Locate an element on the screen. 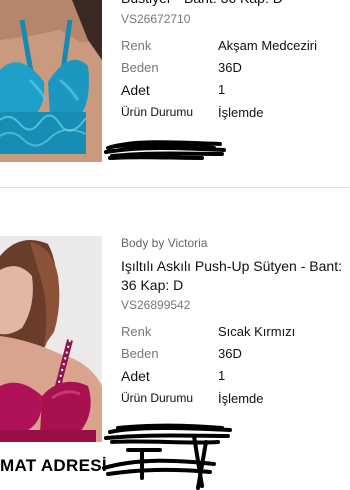 This screenshot has width=350, height=490. product-brand: Body by Victoria is located at coordinates (164, 243).